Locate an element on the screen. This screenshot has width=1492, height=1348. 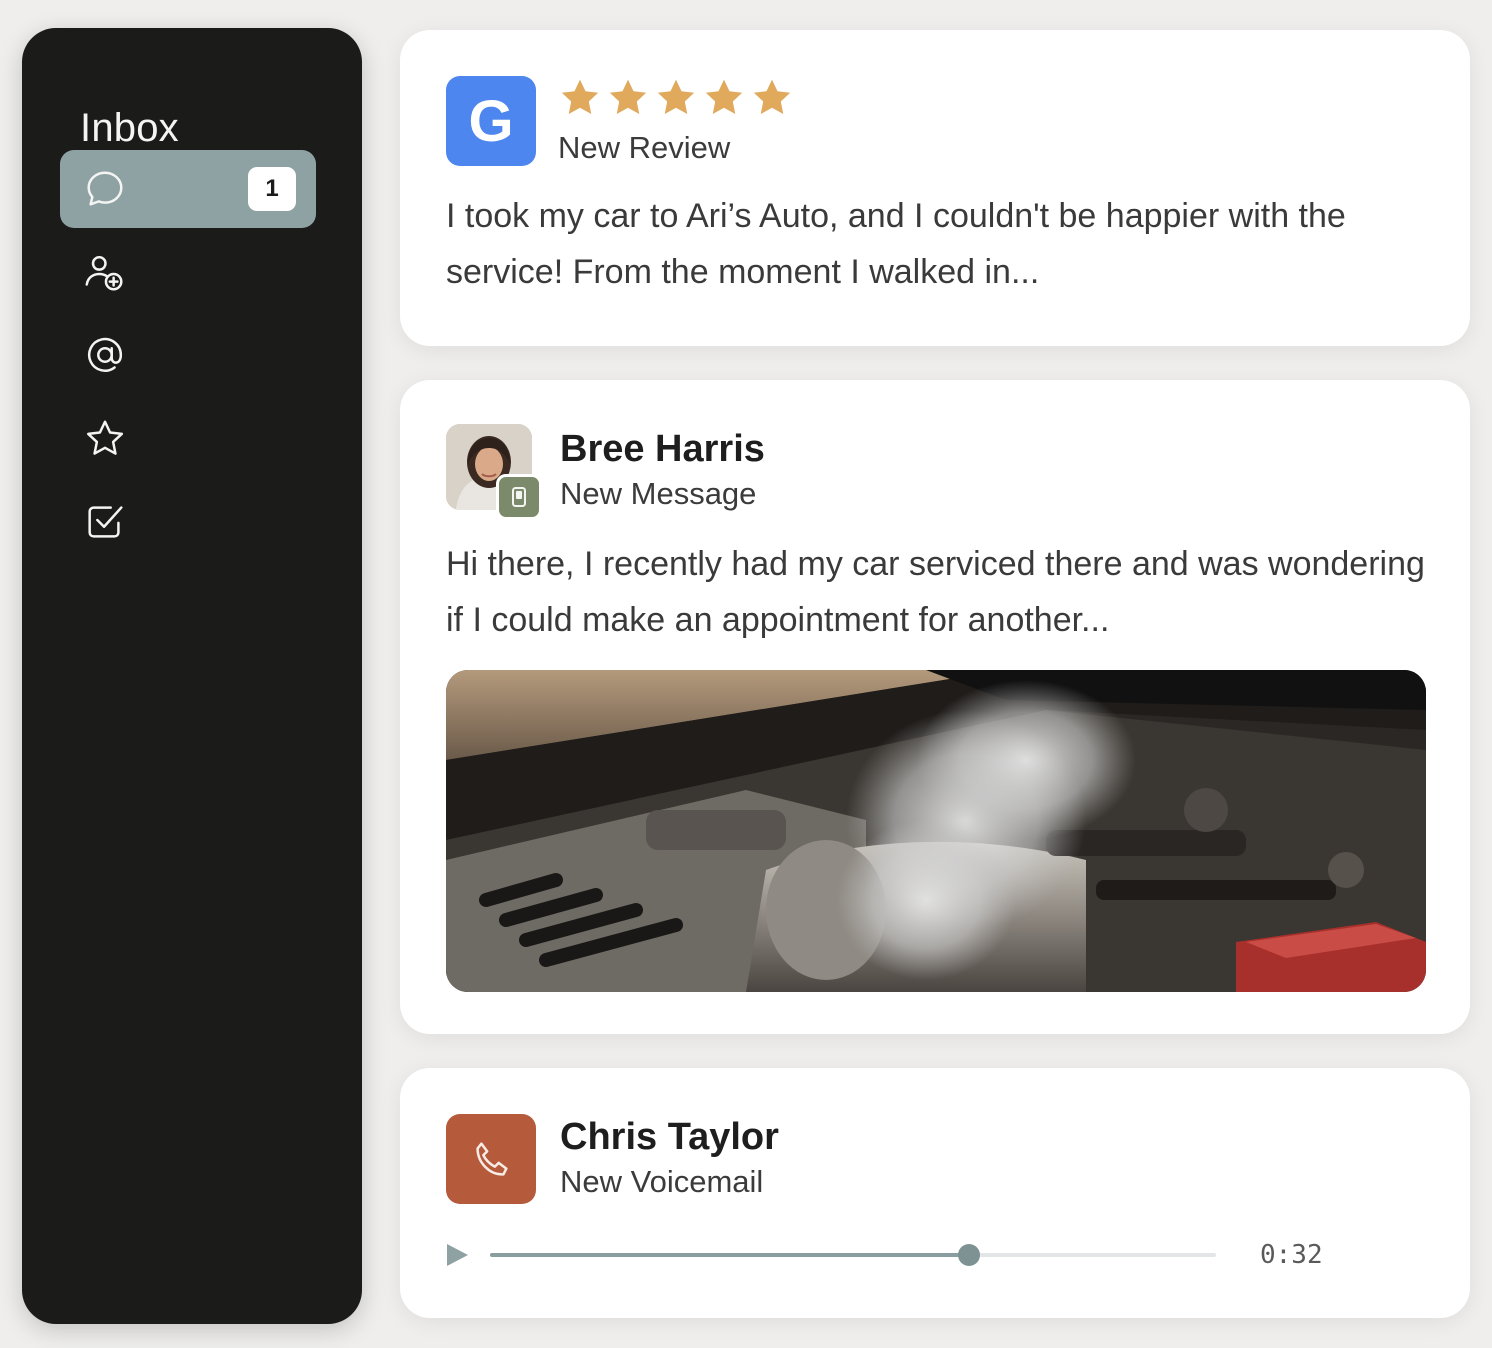
phone-icon is located at coordinates (491, 1159).